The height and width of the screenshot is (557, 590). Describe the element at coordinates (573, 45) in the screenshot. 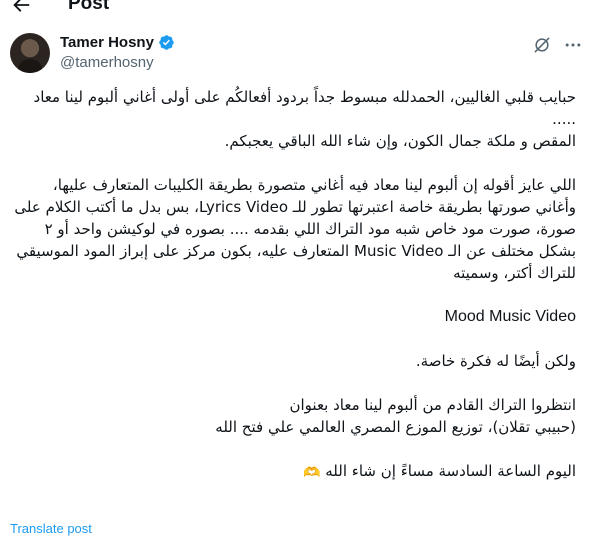

I see `more-horizontal-icon` at that location.